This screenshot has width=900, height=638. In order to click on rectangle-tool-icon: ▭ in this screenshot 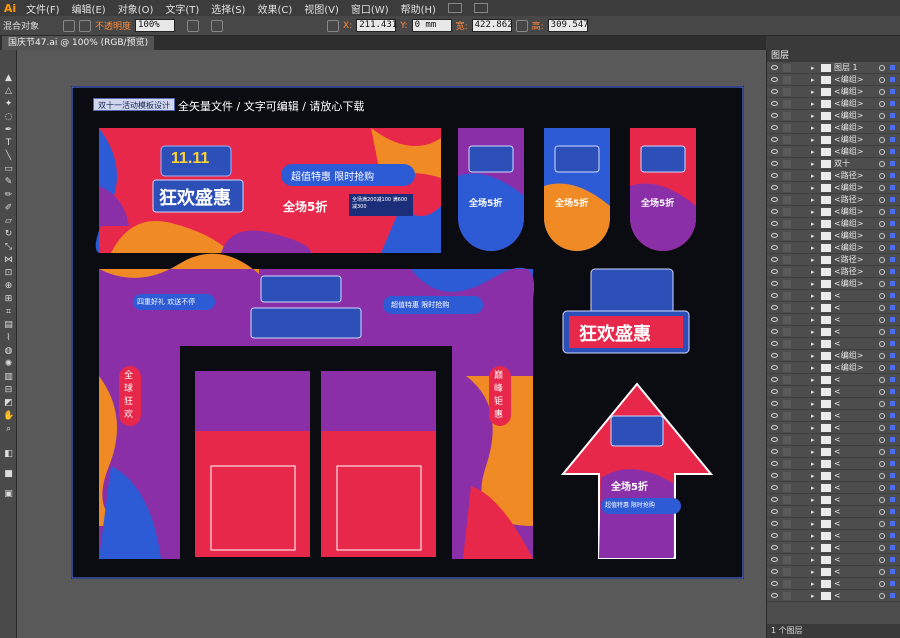, I will do `click(8, 169)`.